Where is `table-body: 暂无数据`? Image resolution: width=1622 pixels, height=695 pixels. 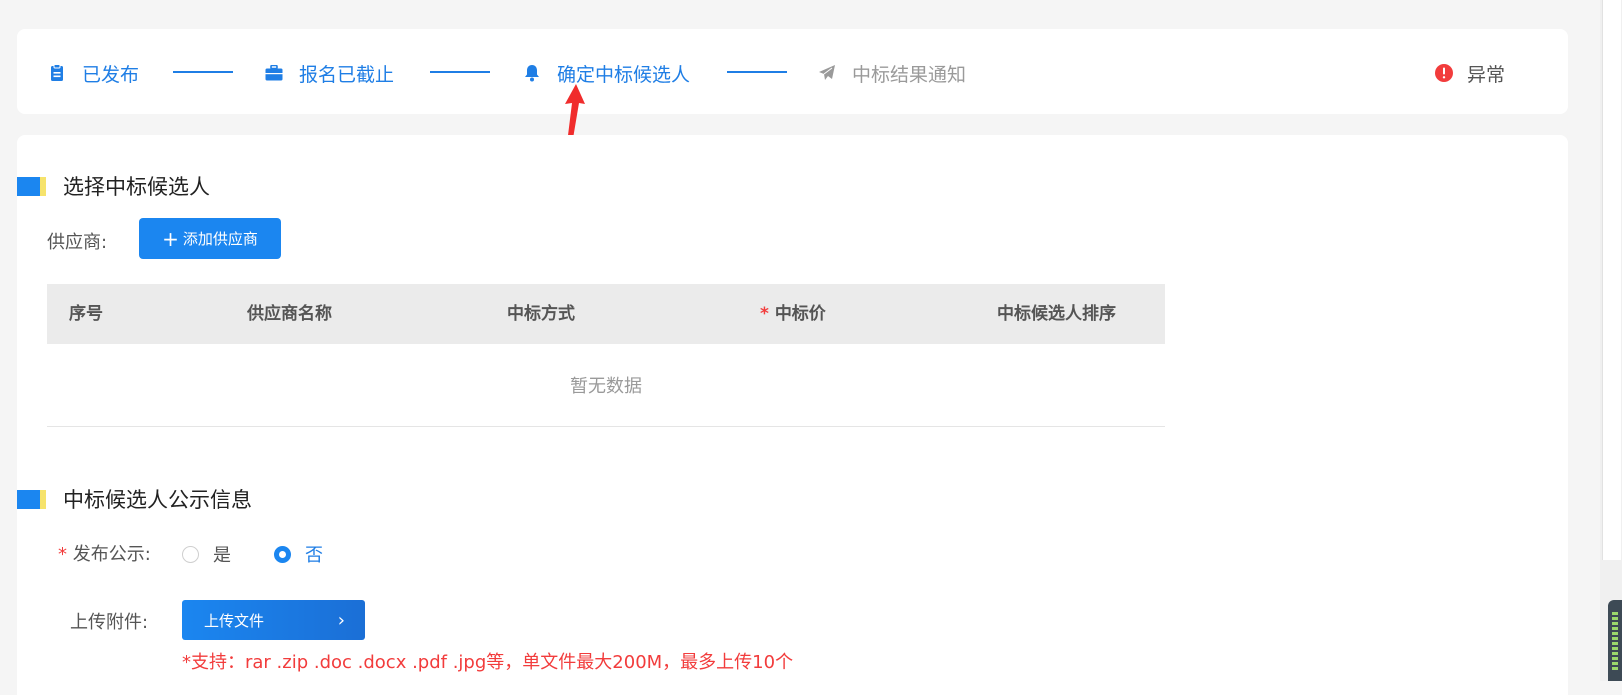
table-body: 暂无数据 is located at coordinates (606, 385).